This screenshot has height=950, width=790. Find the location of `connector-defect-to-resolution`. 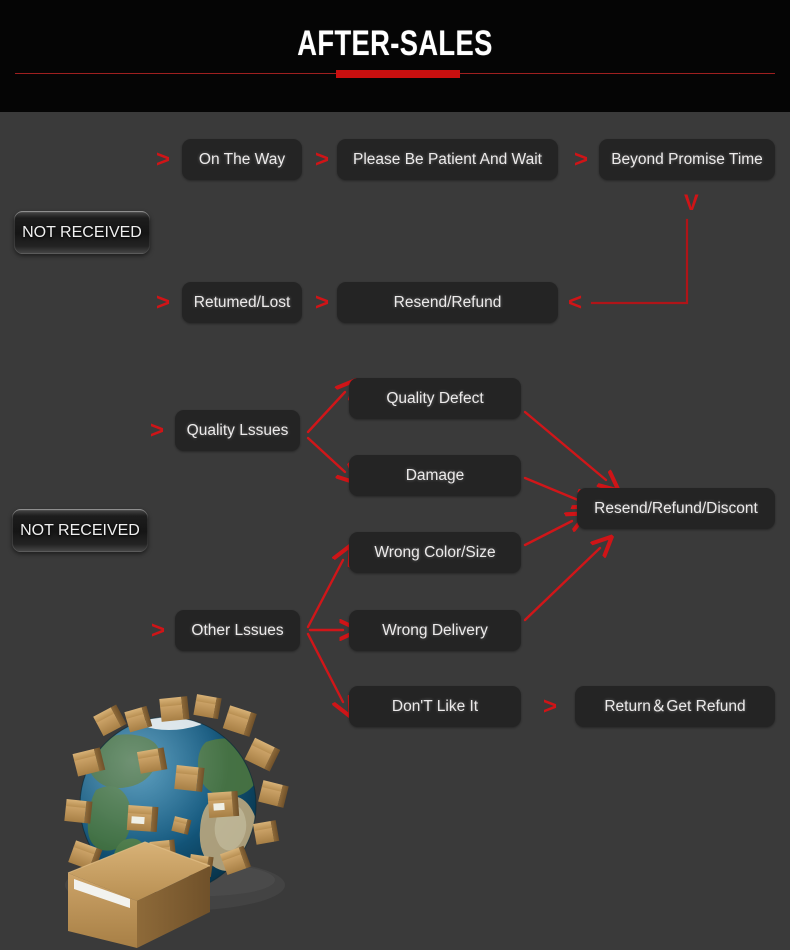

connector-defect-to-resolution is located at coordinates (564, 445).